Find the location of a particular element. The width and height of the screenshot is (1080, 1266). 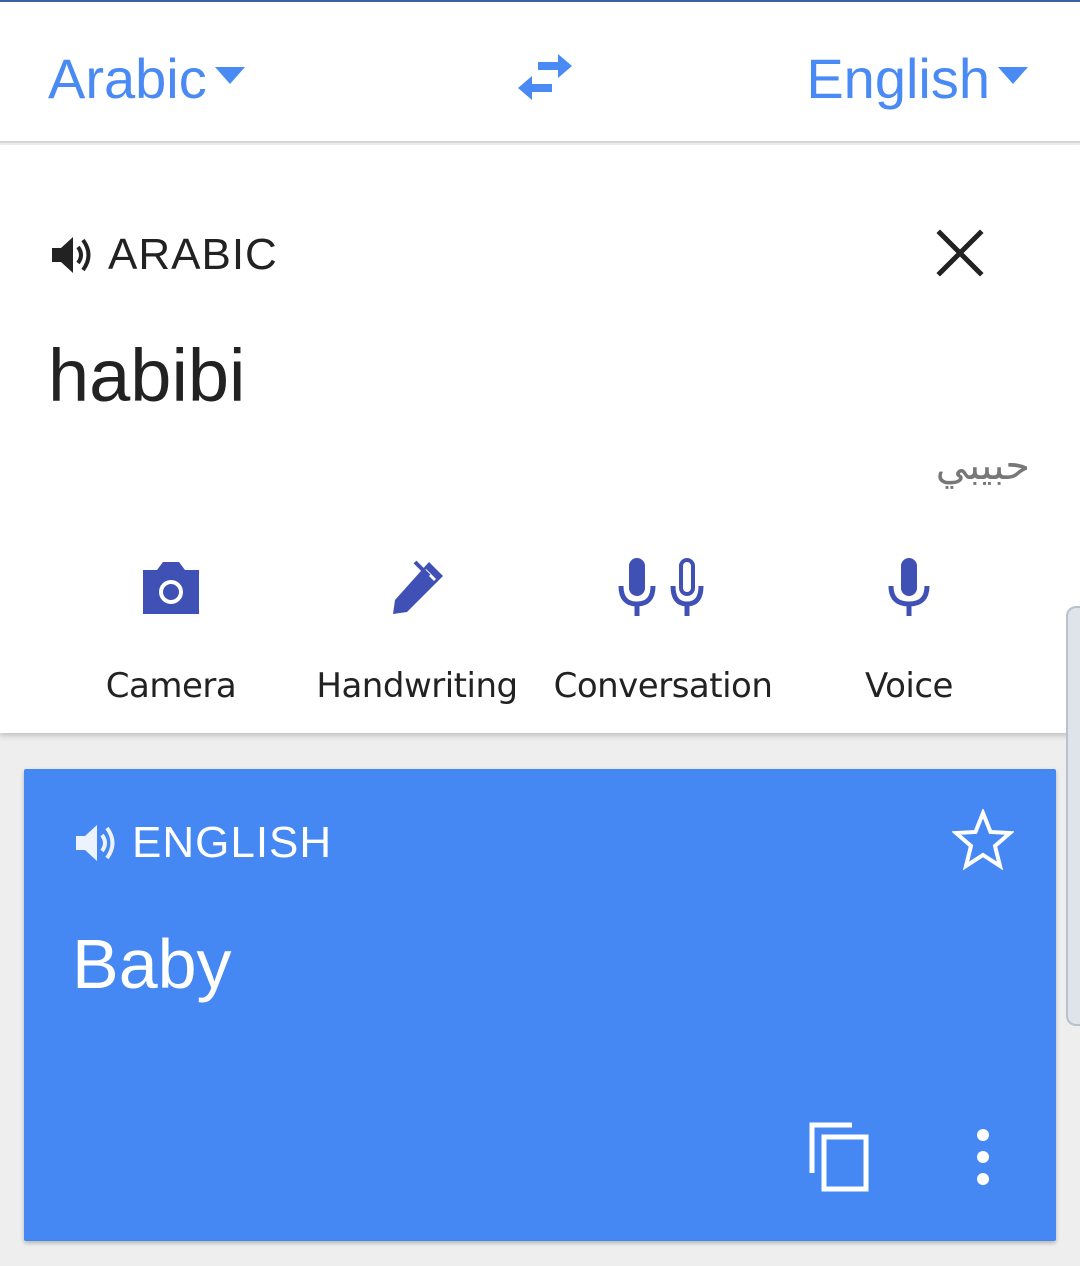

translated-text: Baby is located at coordinates (152, 964).